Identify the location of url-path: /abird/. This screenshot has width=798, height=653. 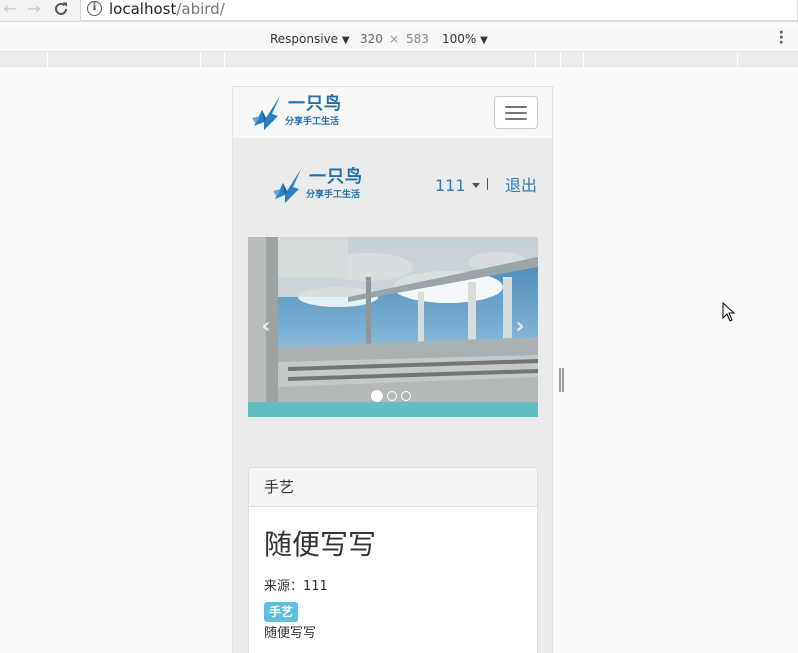
(200, 9).